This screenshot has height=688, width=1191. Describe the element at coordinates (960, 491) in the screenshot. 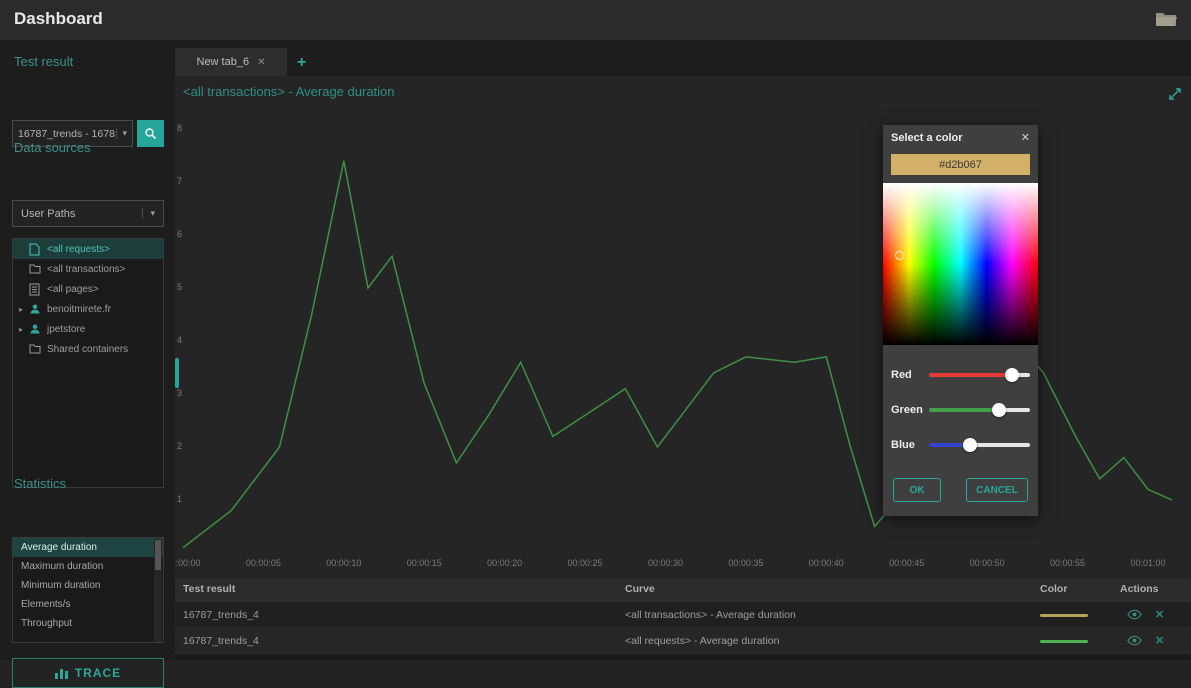

I see `dialog-buttons: OK CANCEL` at that location.